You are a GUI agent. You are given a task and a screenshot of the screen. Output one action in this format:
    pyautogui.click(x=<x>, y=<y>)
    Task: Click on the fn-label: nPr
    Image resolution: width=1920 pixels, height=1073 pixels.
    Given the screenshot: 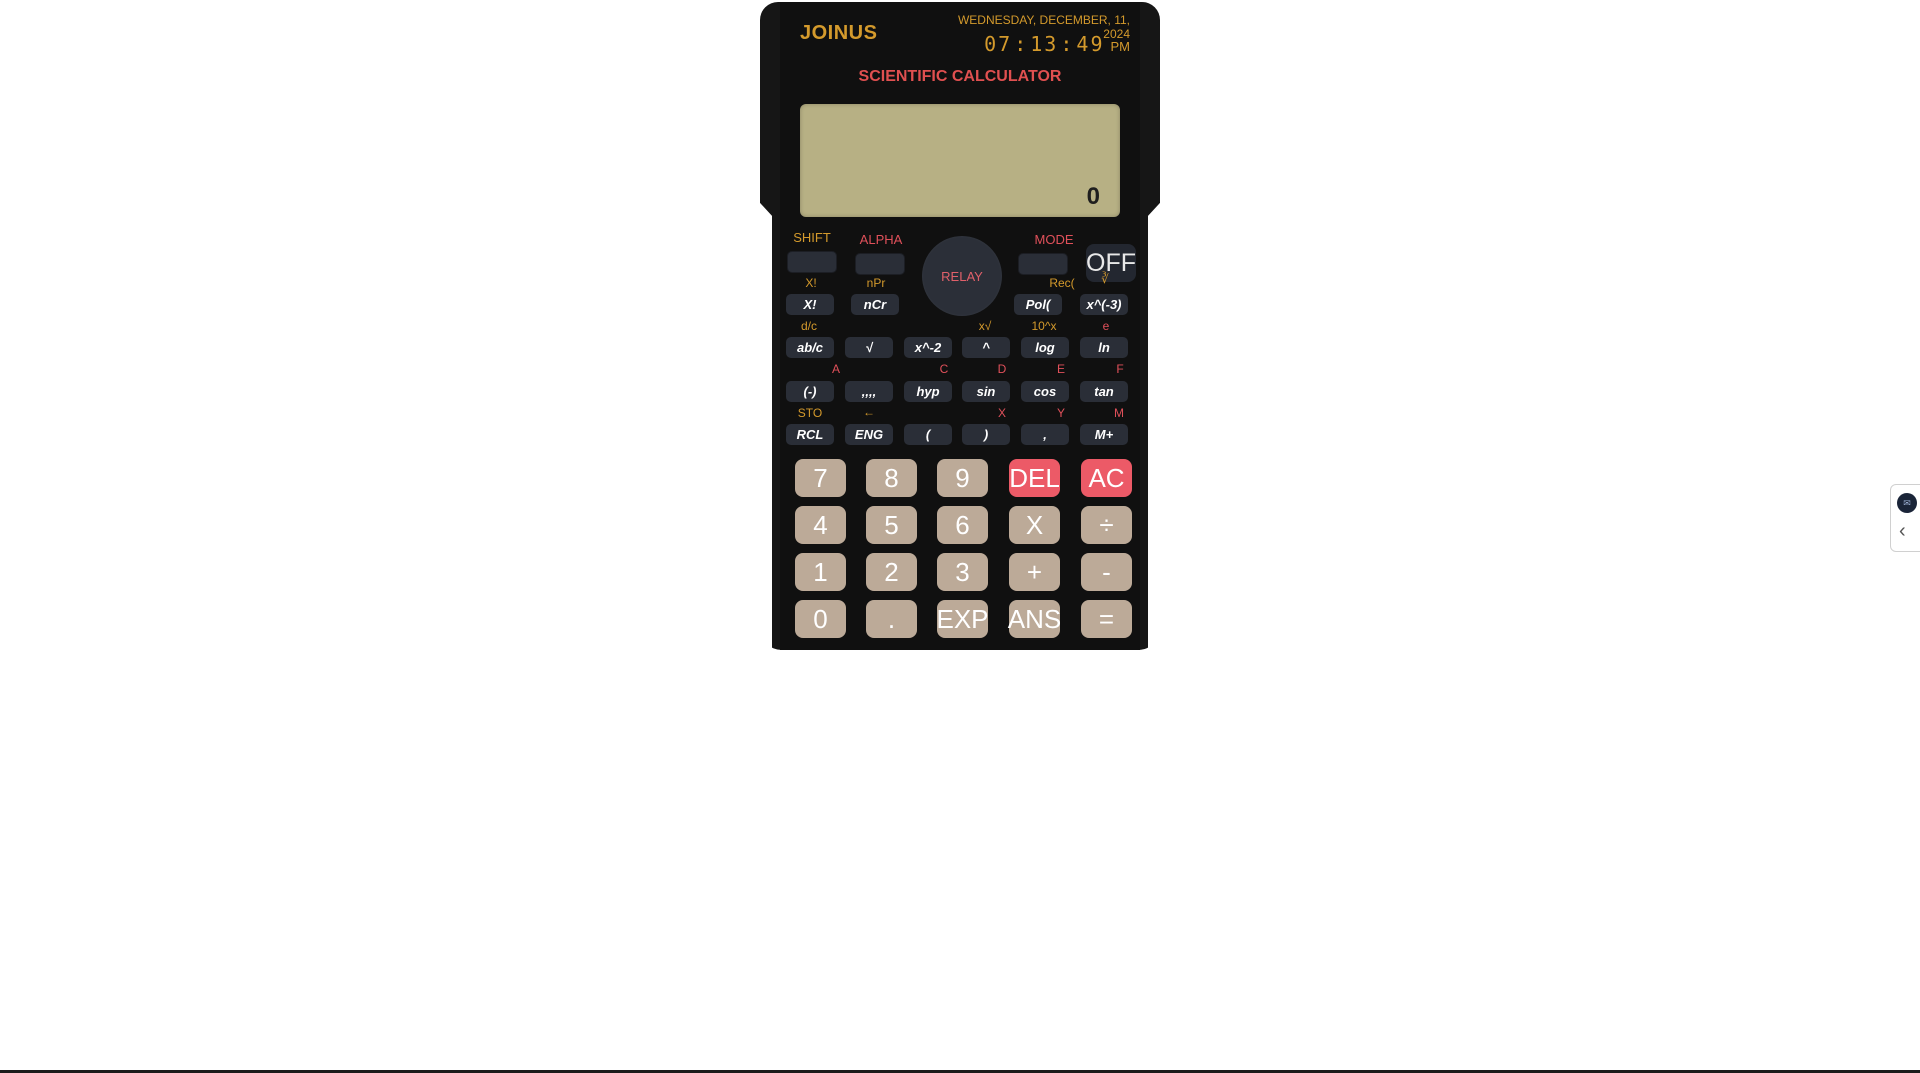 What is the action you would take?
    pyautogui.click(x=876, y=283)
    